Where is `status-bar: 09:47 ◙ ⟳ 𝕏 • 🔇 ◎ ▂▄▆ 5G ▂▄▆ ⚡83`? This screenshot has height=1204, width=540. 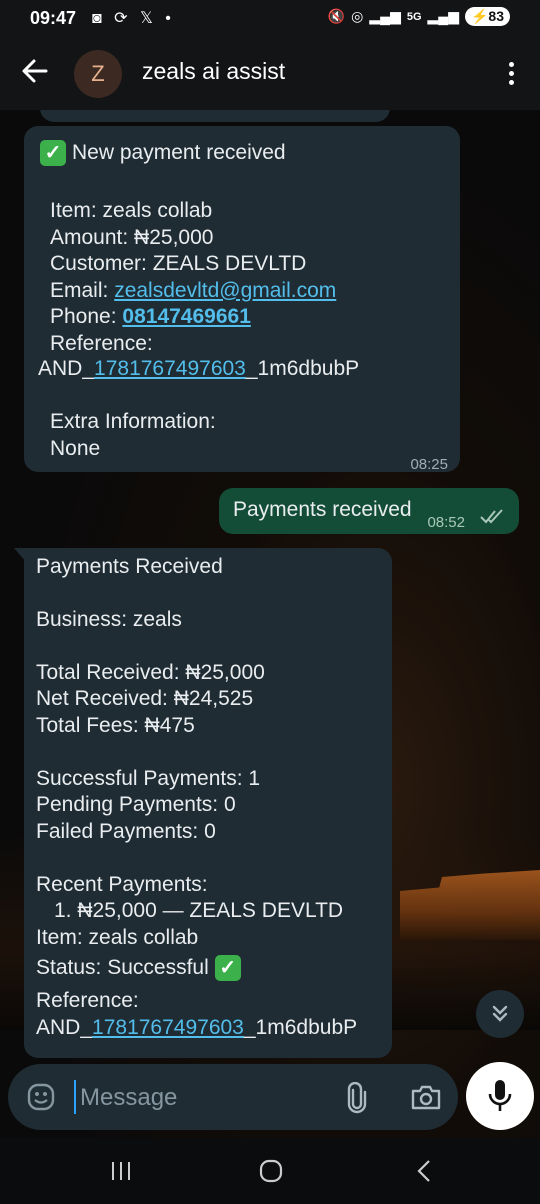 status-bar: 09:47 ◙ ⟳ 𝕏 • 🔇 ◎ ▂▄▆ 5G ▂▄▆ ⚡83 is located at coordinates (270, 18).